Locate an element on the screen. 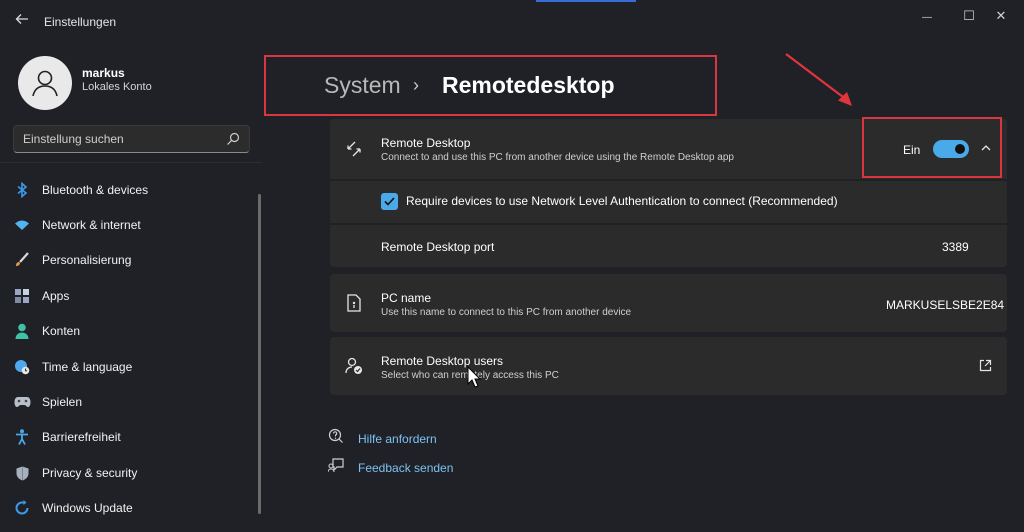 This screenshot has height=532, width=1024. search-box is located at coordinates (131, 139).